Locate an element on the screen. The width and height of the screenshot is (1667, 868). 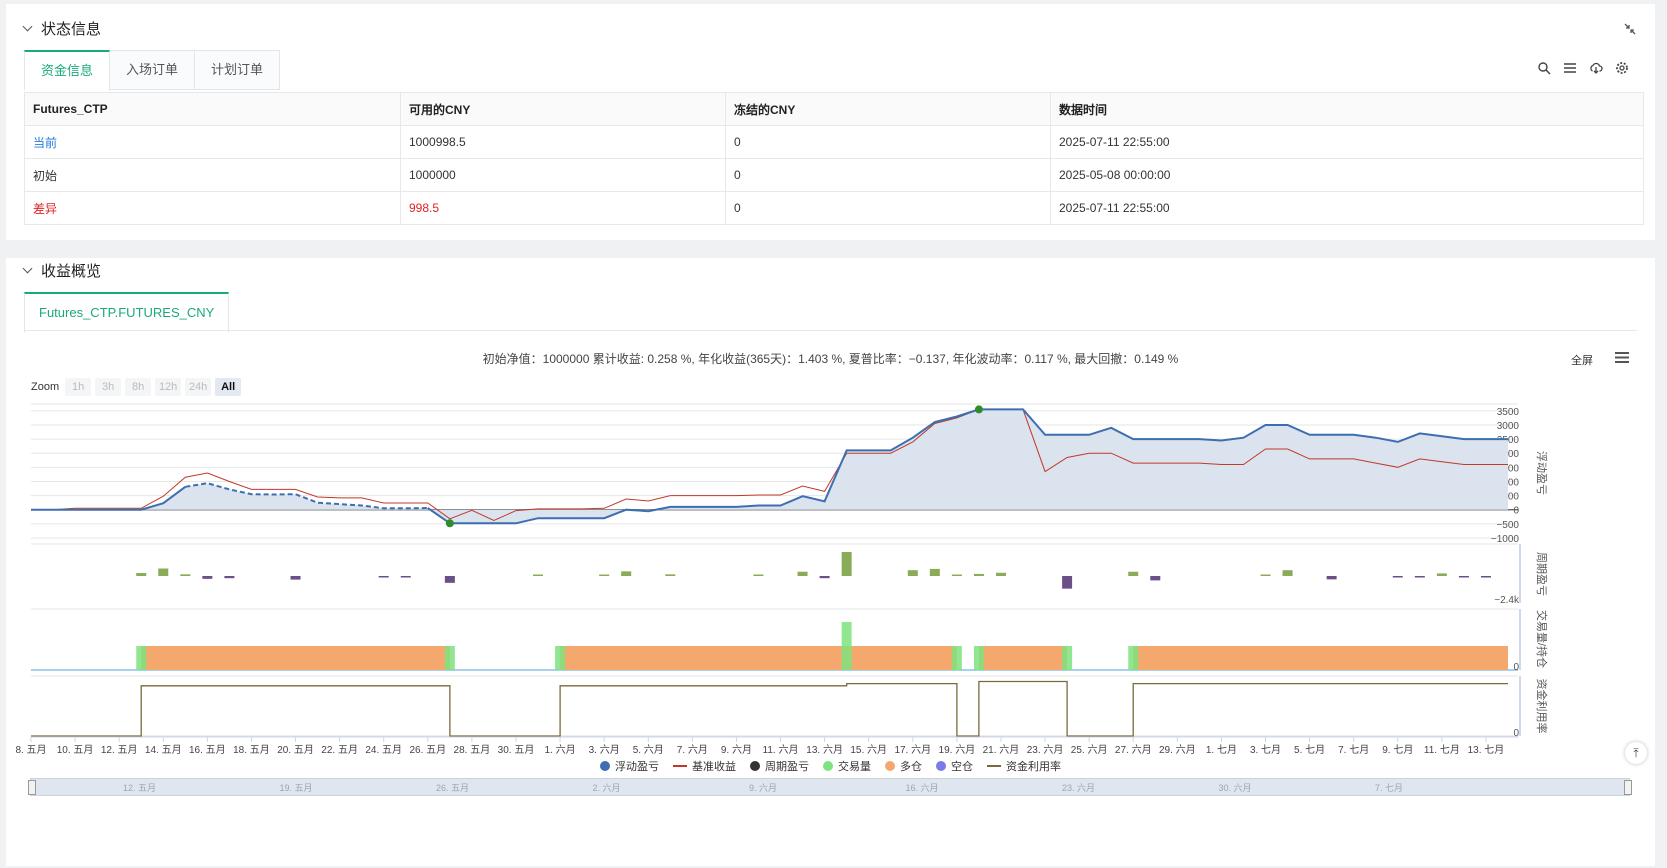
table-cell: 998.5 is located at coordinates (563, 208).